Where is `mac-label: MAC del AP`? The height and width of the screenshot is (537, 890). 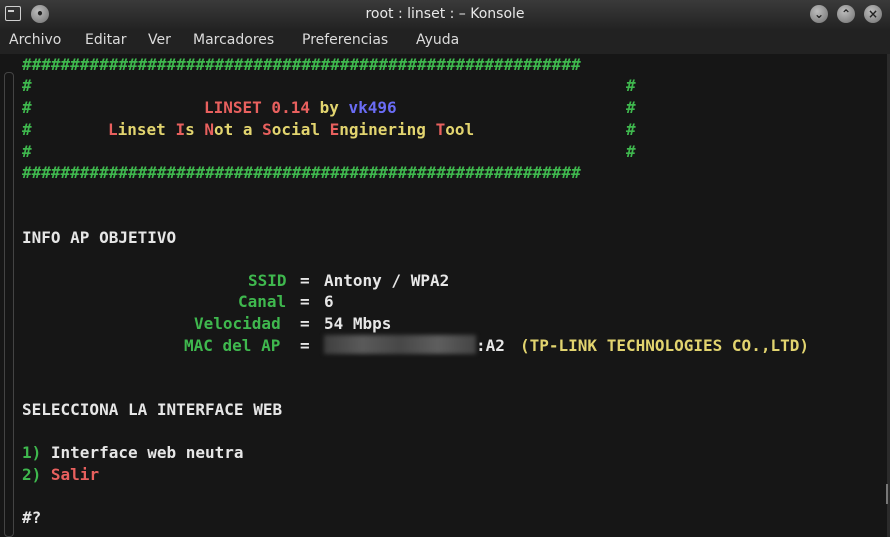 mac-label: MAC del AP is located at coordinates (232, 345).